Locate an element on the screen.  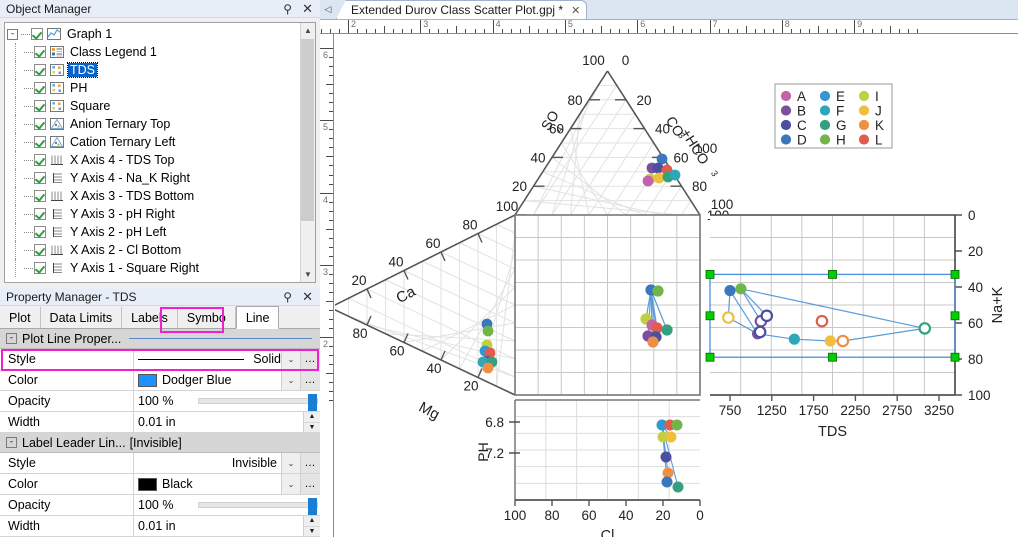
property-value-cell: 100 % is located at coordinates (227, 505).